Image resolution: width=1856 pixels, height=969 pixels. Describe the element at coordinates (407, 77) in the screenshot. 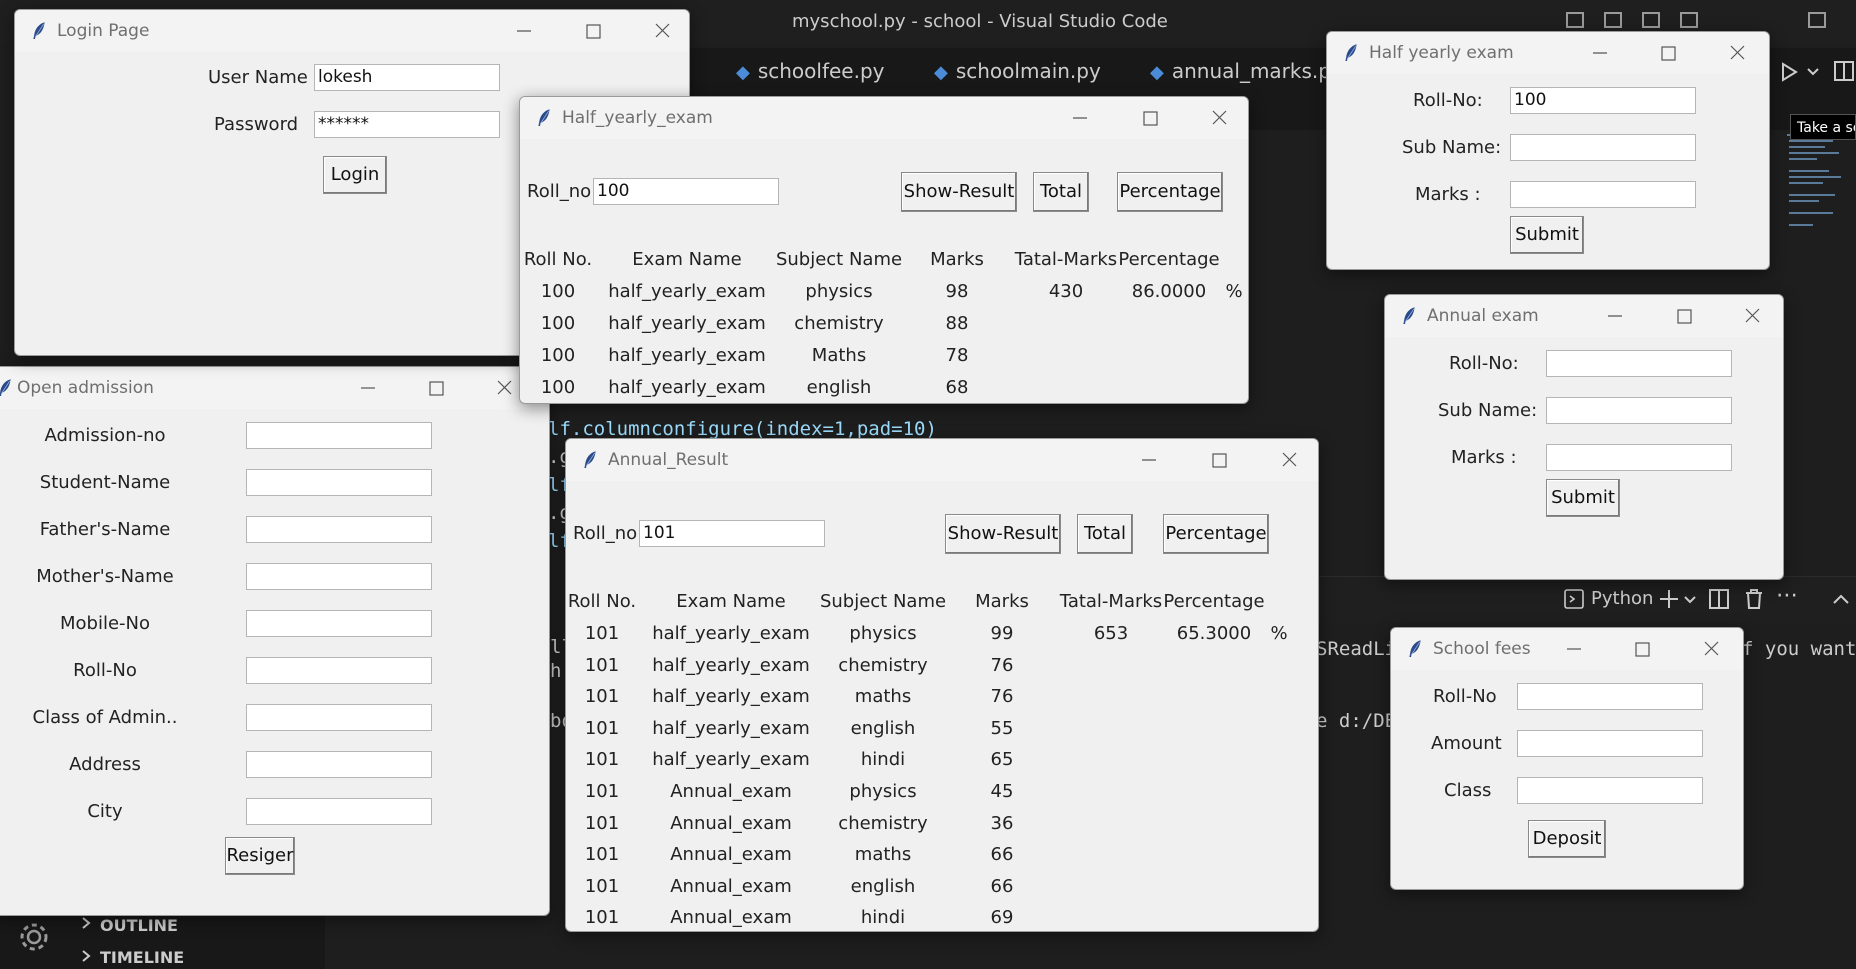

I see `username-input: lokesh` at that location.